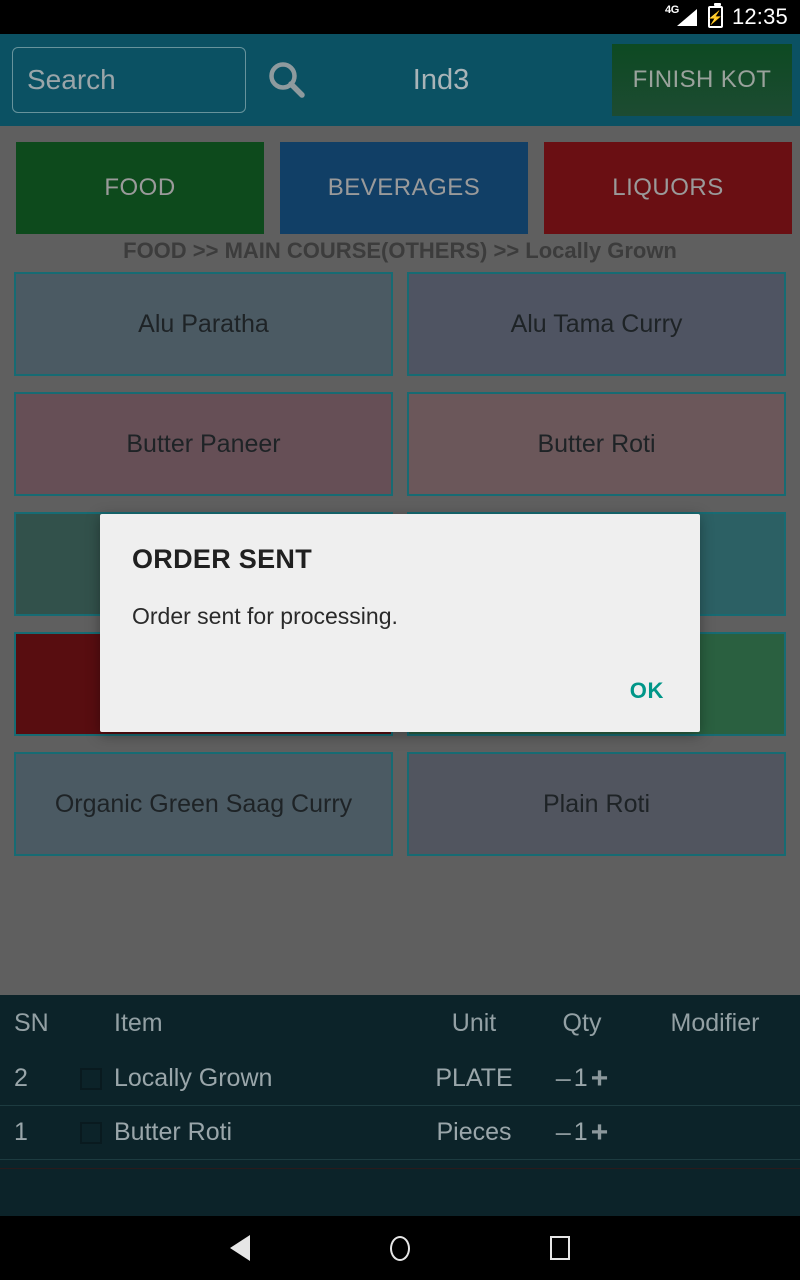  What do you see at coordinates (173, 1132) in the screenshot?
I see `row-item-name: Butter Roti` at bounding box center [173, 1132].